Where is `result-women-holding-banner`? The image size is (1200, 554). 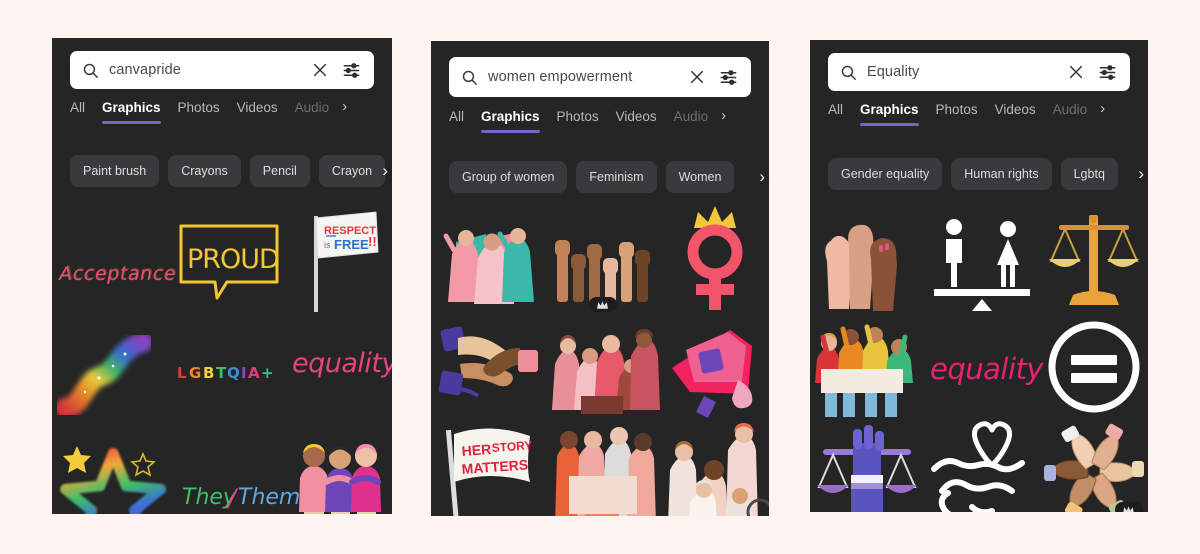
result-women-holding-banner is located at coordinates (603, 468).